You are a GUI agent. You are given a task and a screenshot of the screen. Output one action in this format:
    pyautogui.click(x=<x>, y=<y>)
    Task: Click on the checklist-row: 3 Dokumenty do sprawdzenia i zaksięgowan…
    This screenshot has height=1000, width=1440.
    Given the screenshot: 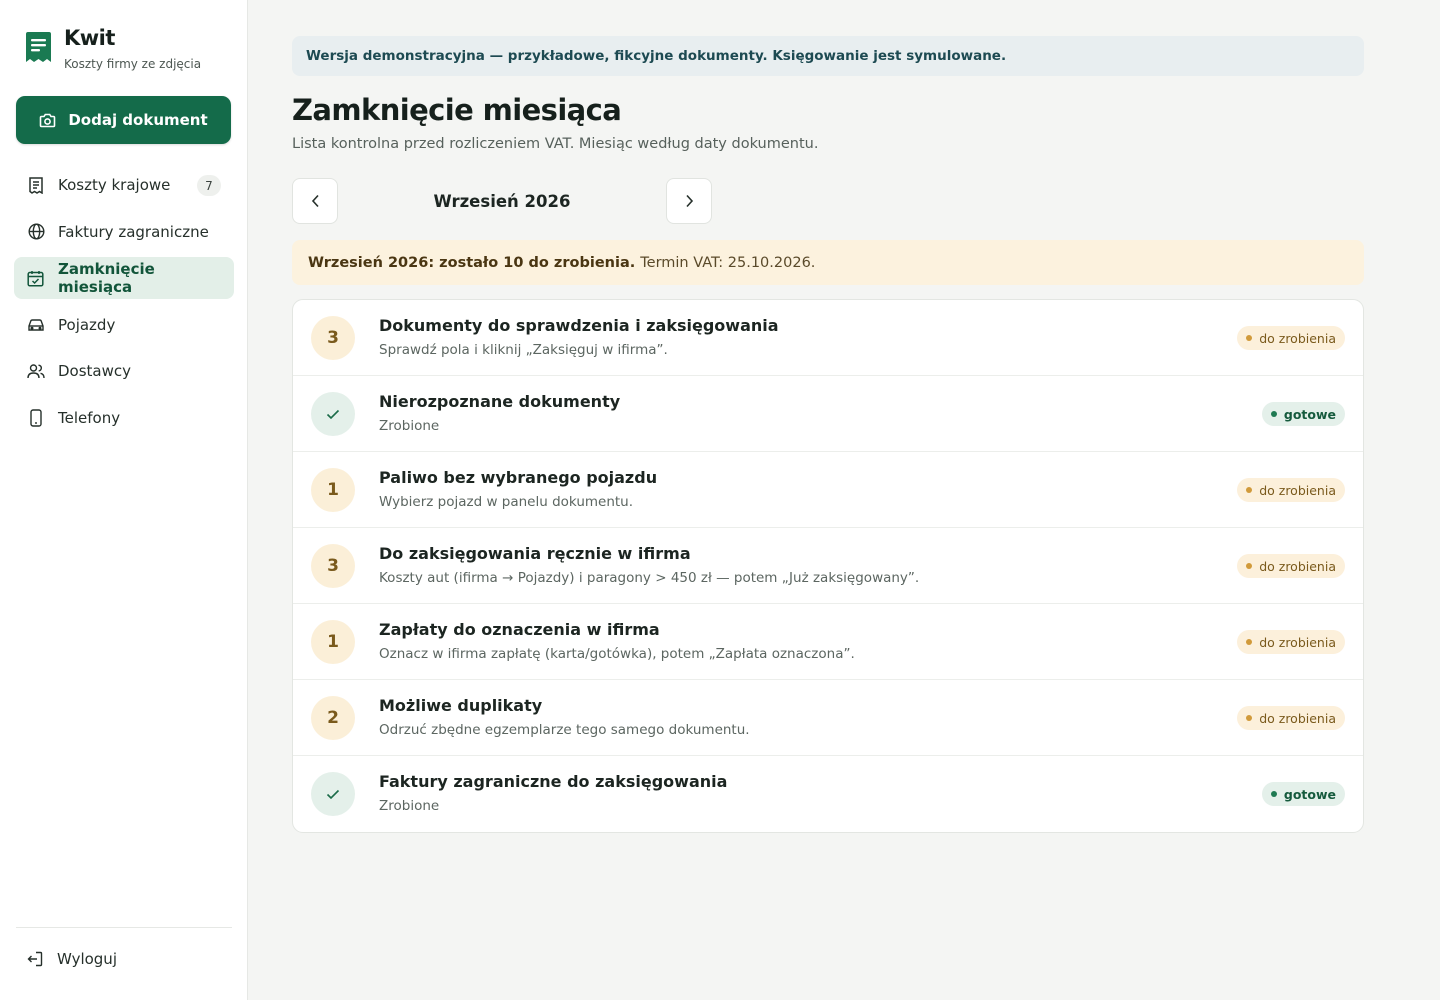 What is the action you would take?
    pyautogui.click(x=828, y=338)
    